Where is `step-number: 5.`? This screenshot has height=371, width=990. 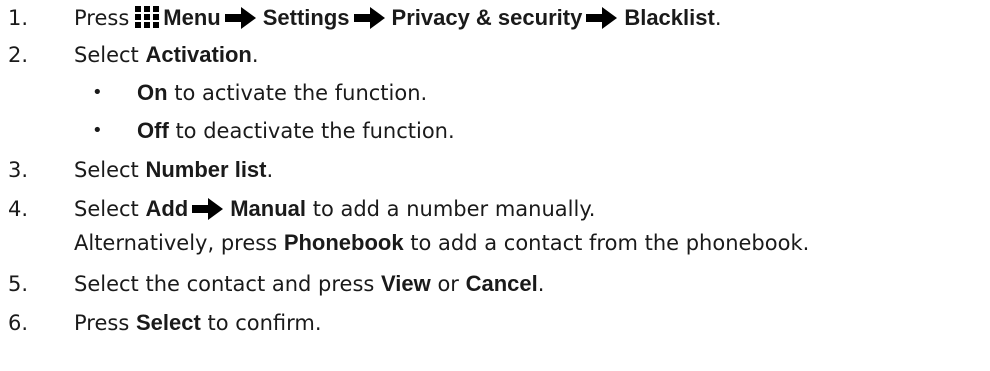 step-number: 5. is located at coordinates (18, 284).